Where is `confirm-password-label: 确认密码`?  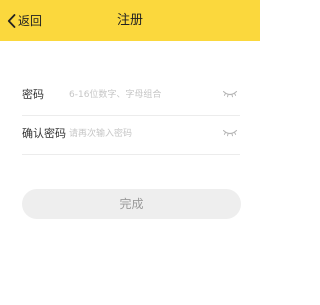 confirm-password-label: 确认密码 is located at coordinates (44, 133).